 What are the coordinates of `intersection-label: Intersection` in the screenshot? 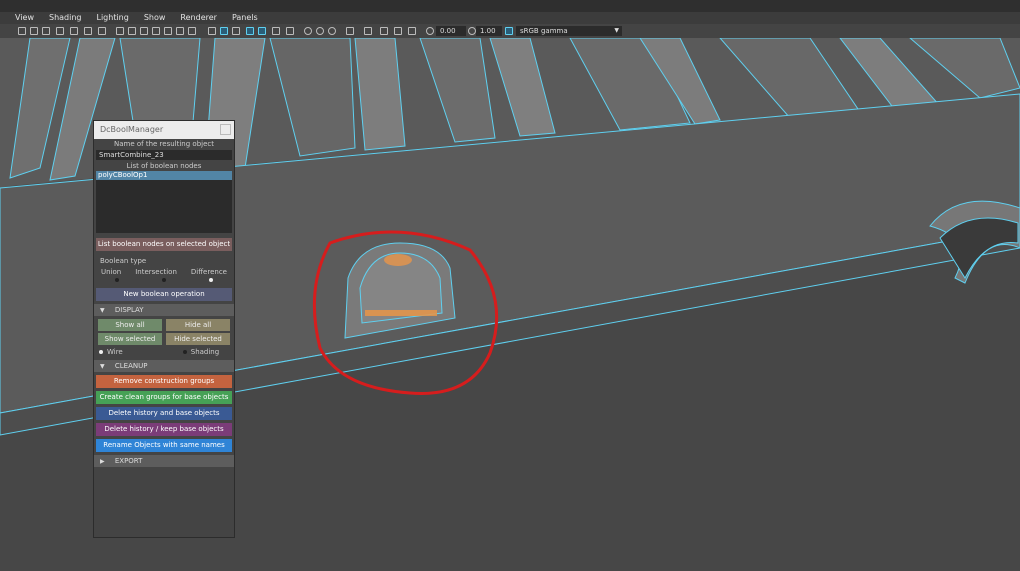 It's located at (156, 272).